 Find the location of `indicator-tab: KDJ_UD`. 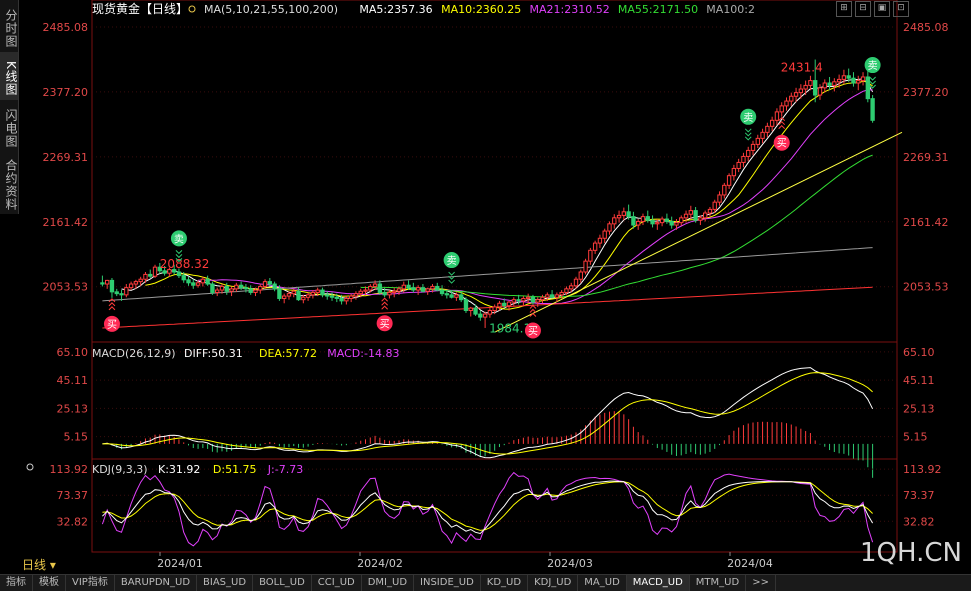

indicator-tab: KDJ_UD is located at coordinates (553, 583).